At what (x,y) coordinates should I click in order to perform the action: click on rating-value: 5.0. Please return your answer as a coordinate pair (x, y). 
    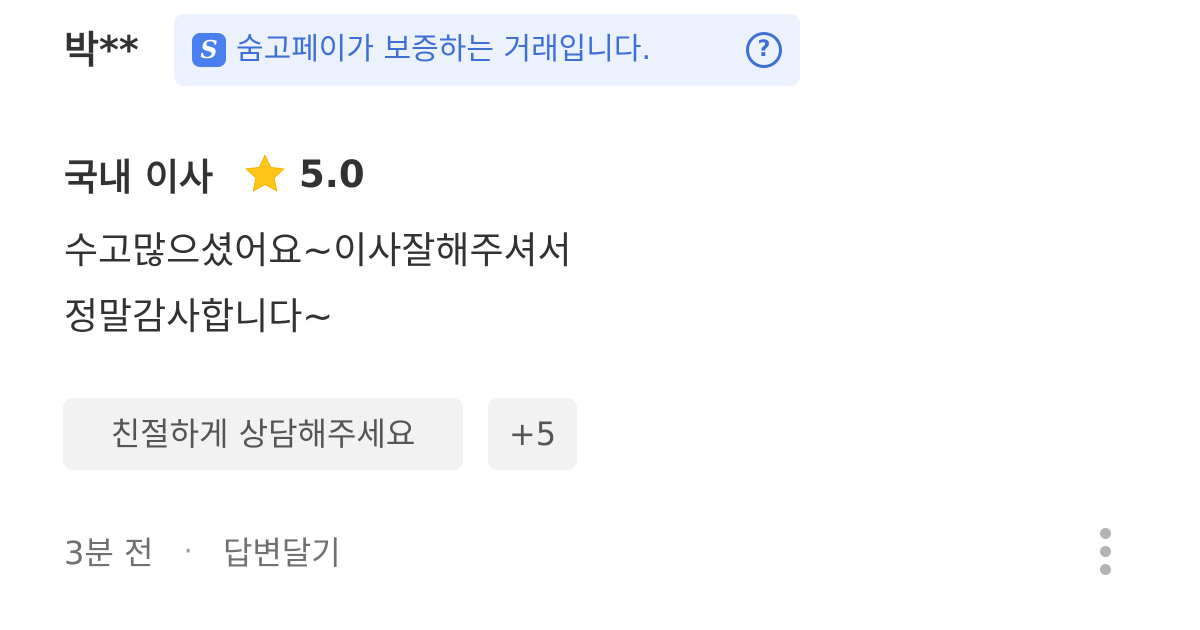
    Looking at the image, I should click on (332, 174).